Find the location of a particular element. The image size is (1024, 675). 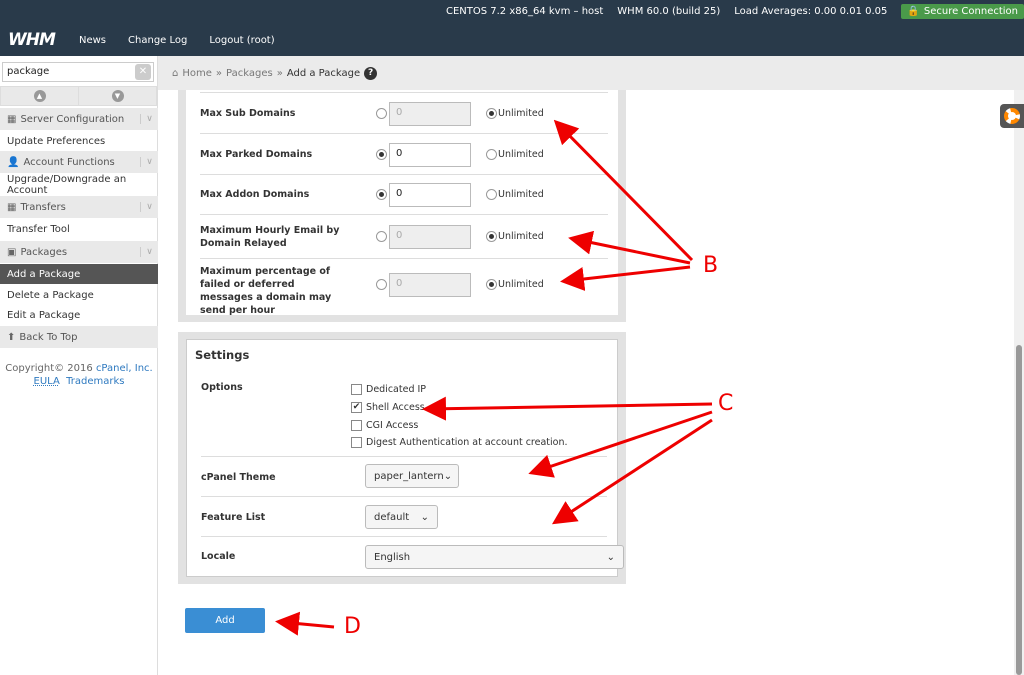

annotation-d: D is located at coordinates (352, 626).